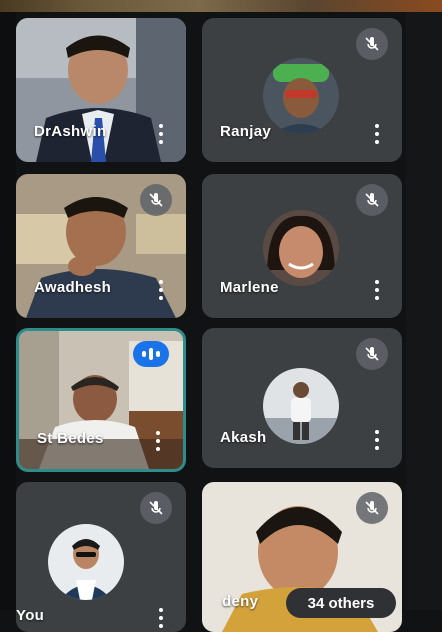 This screenshot has width=442, height=632. I want to click on top-banner-strip, so click(221, 6).